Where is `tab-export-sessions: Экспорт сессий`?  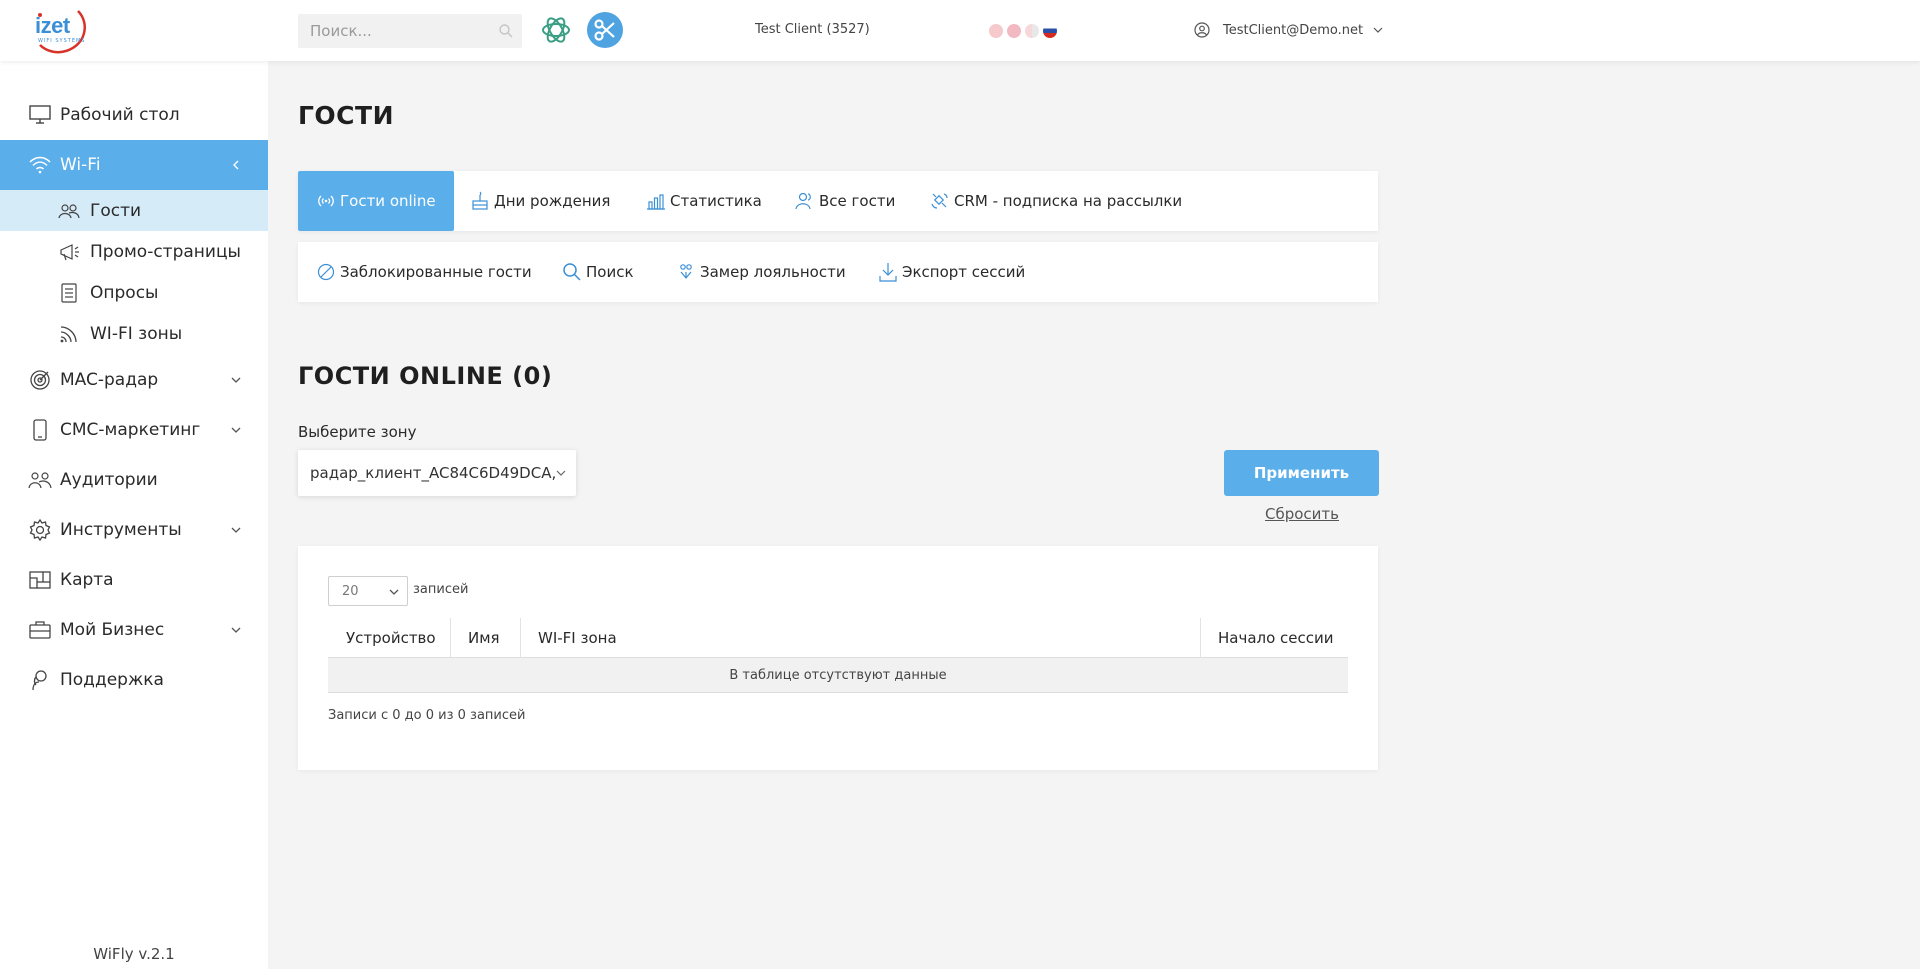
tab-export-sessions: Экспорт сессий is located at coordinates (951, 272).